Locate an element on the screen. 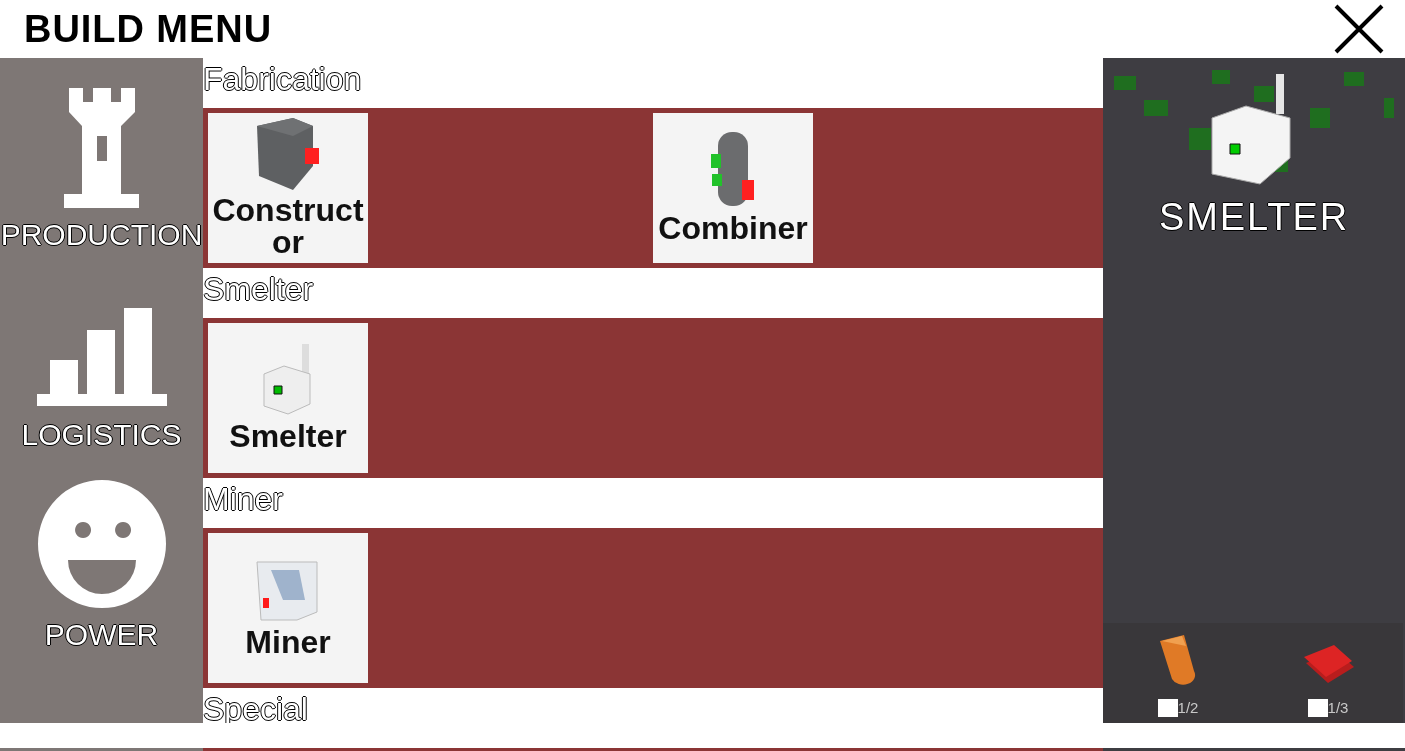 This screenshot has height=751, width=1405. category-tab: LOGISTICS is located at coordinates (101, 435).